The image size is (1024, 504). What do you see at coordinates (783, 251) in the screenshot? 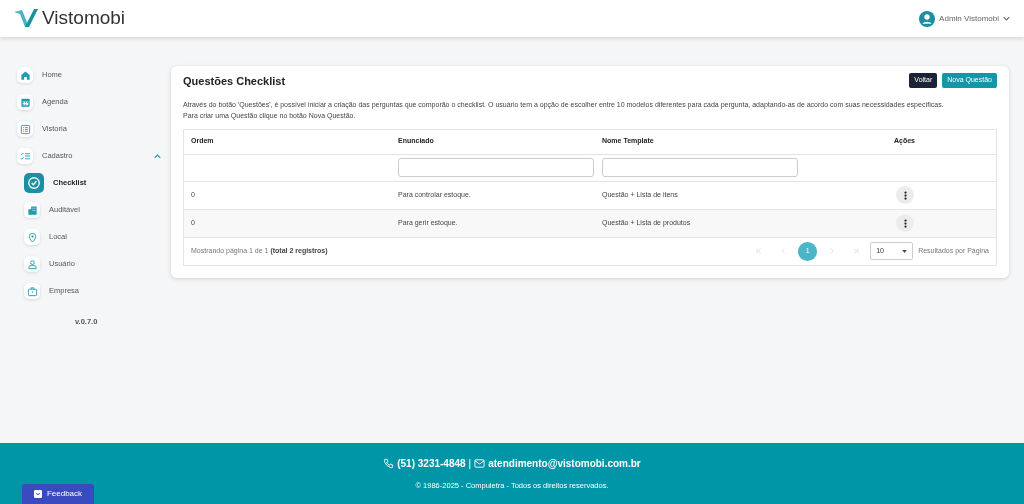
I see `previous-page-icon` at bounding box center [783, 251].